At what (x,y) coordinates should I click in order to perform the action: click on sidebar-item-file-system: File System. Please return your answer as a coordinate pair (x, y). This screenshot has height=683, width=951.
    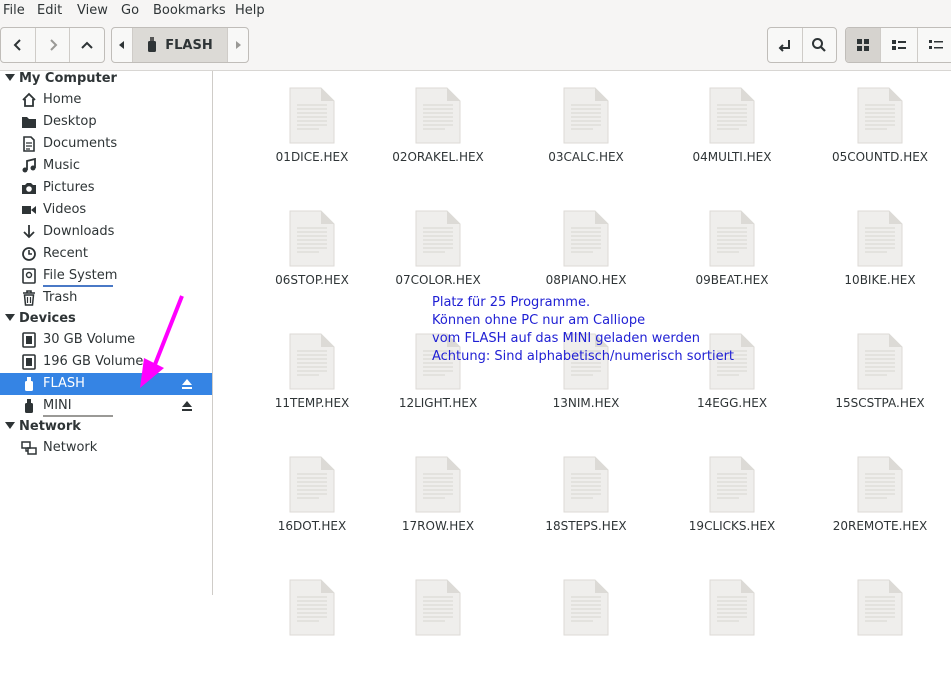
    Looking at the image, I should click on (106, 276).